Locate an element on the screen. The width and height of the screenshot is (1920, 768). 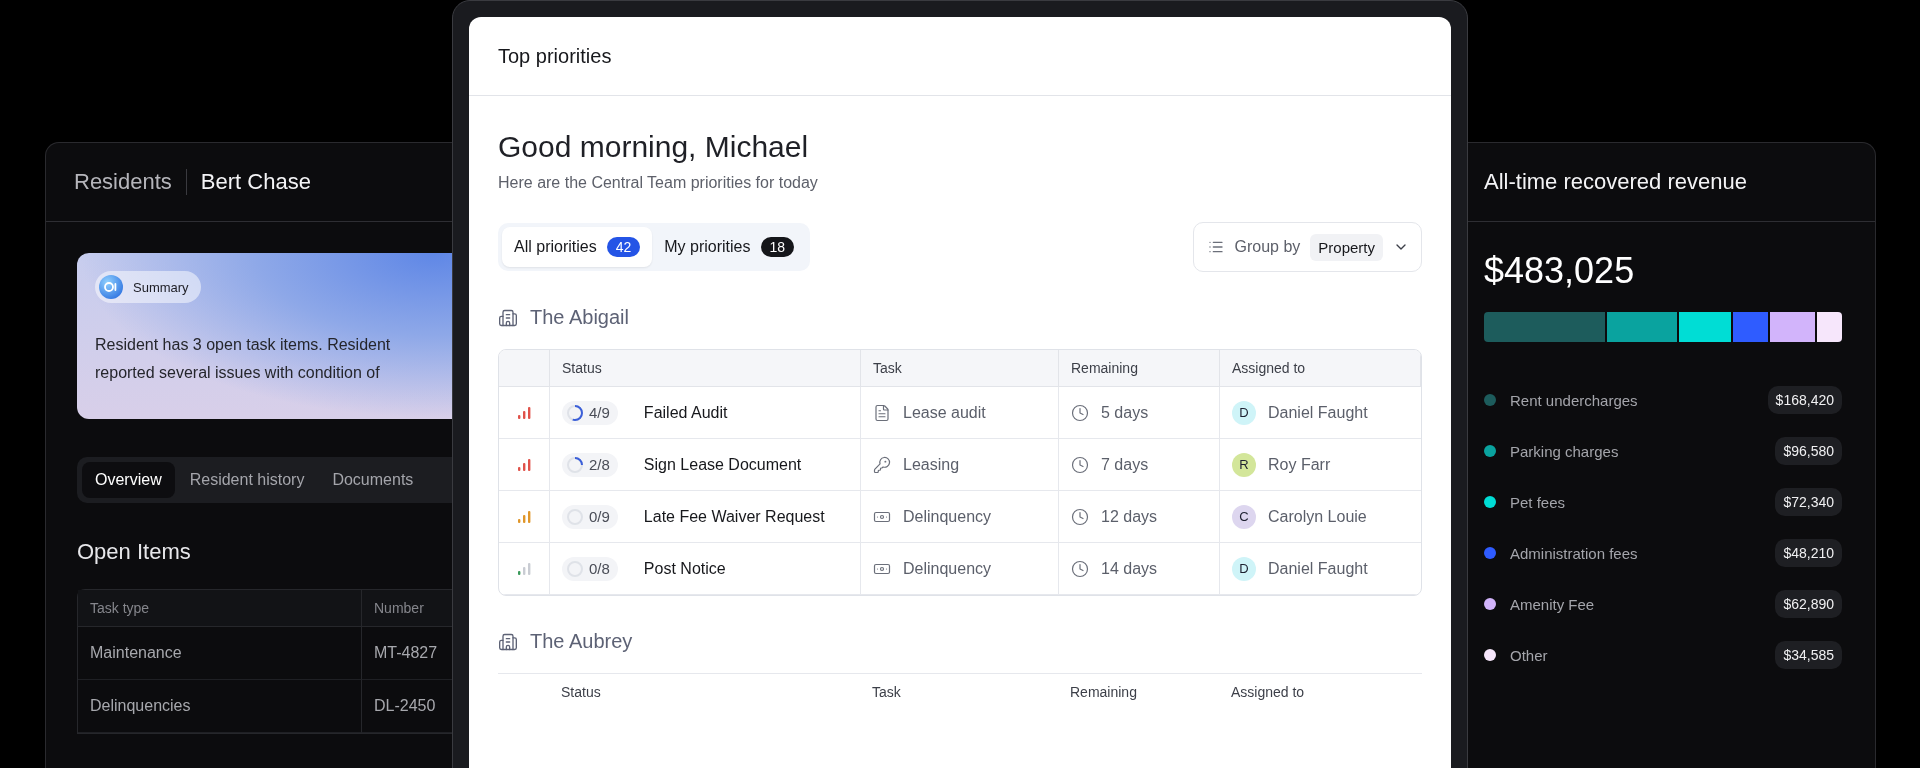
ai-logo-icon is located at coordinates (111, 287).